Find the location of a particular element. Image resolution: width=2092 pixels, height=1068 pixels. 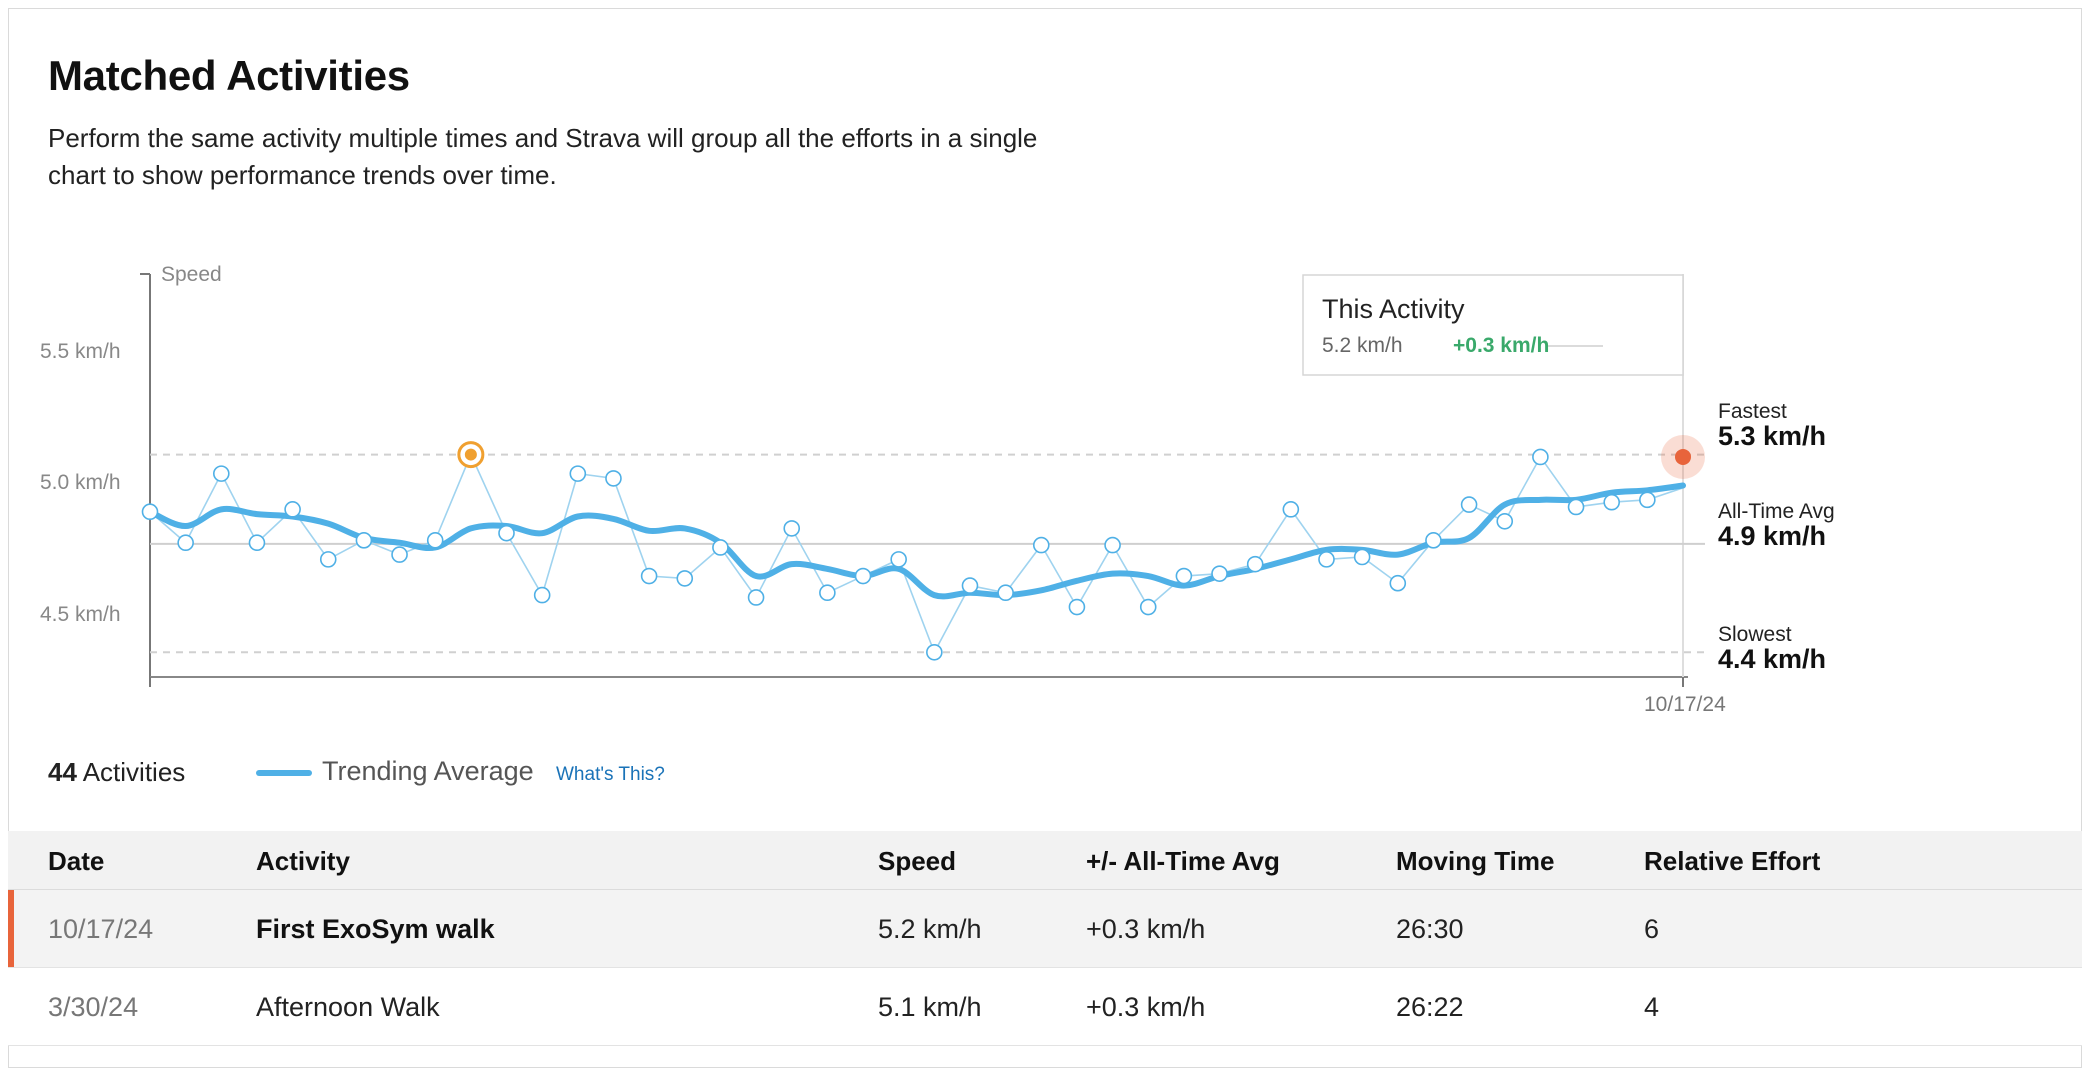

row-moving-time: 26:22 is located at coordinates (1430, 1007).